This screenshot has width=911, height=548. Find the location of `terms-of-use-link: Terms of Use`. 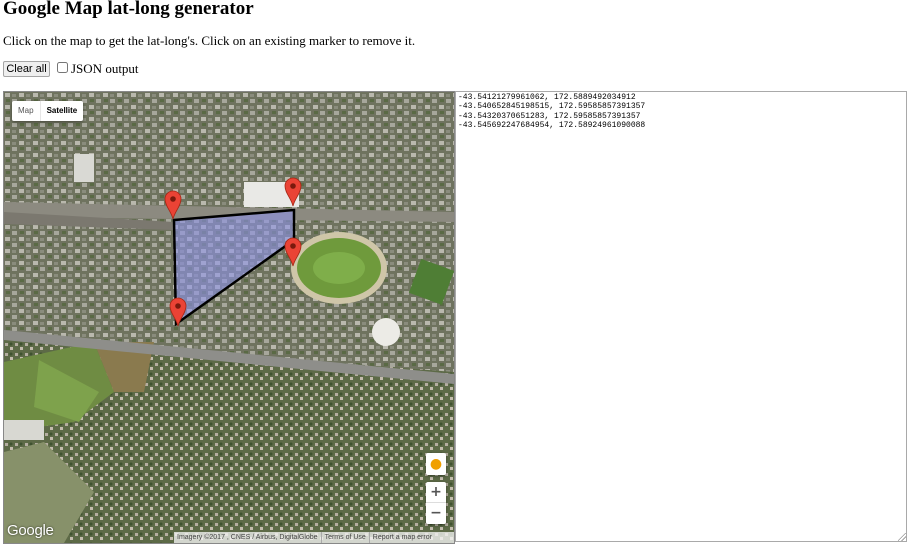

terms-of-use-link: Terms of Use is located at coordinates (344, 537).